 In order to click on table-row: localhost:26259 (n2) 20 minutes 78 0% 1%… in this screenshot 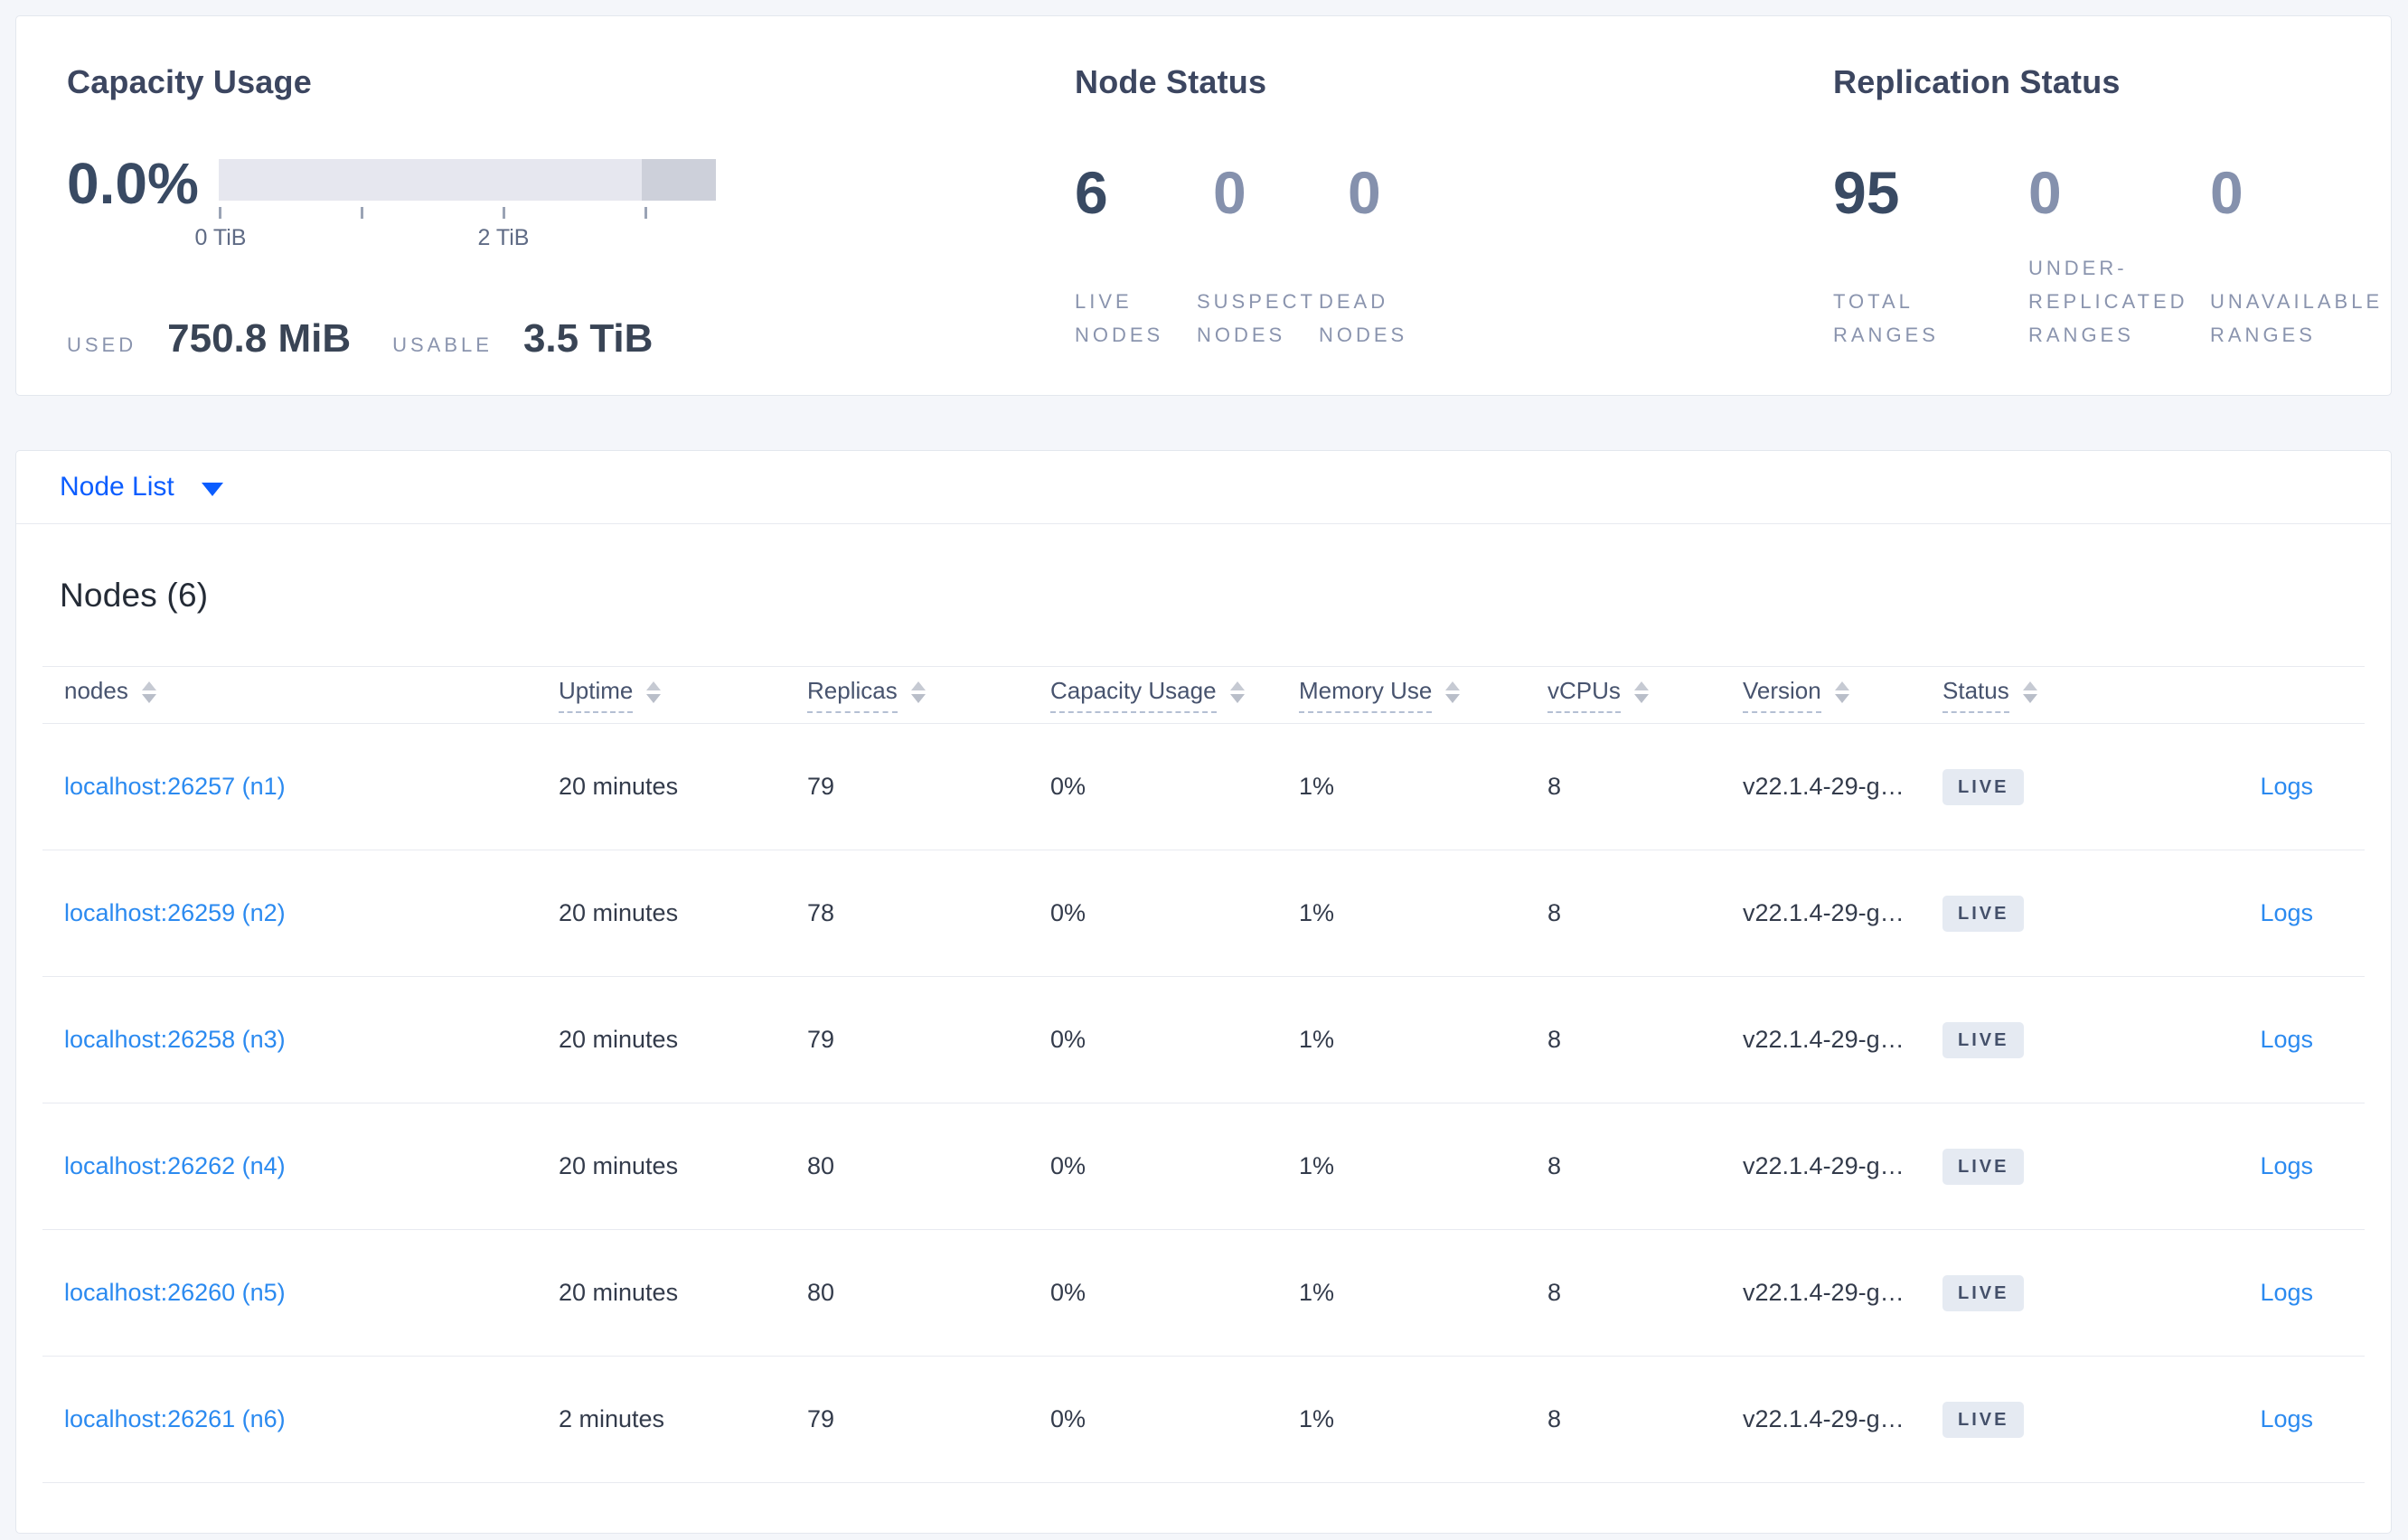, I will do `click(1203, 913)`.